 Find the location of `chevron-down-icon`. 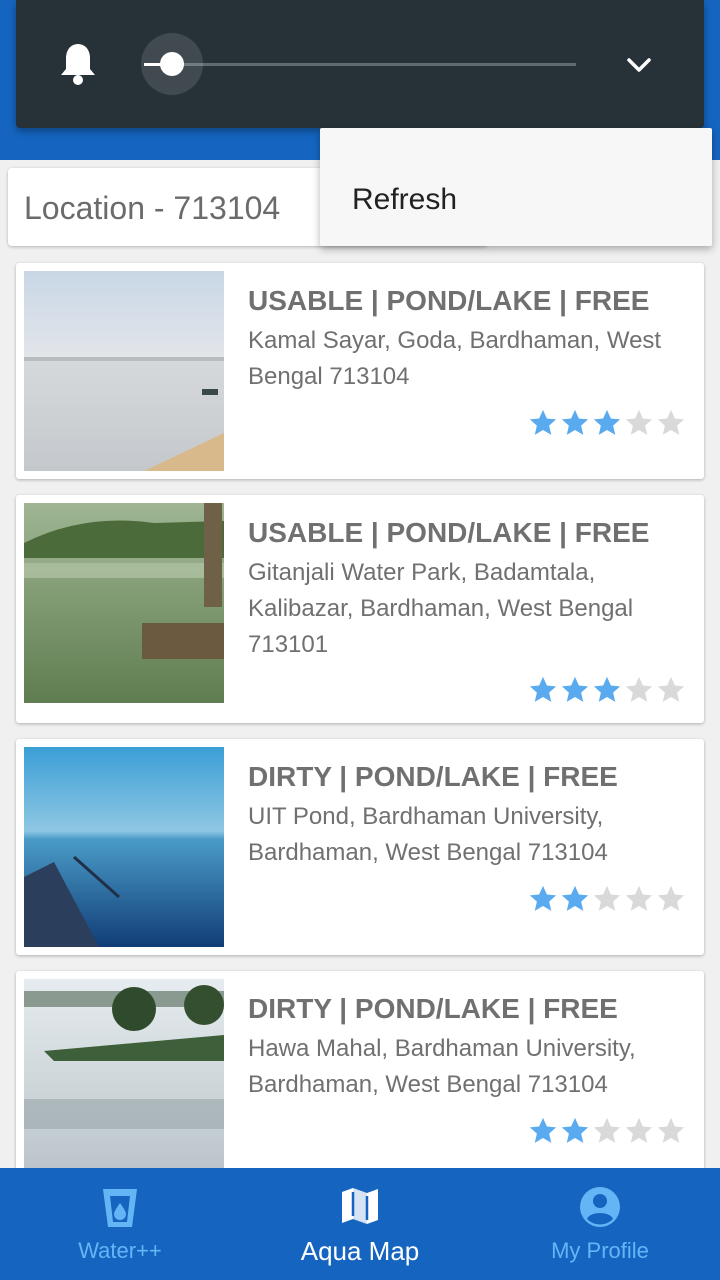

chevron-down-icon is located at coordinates (639, 67).